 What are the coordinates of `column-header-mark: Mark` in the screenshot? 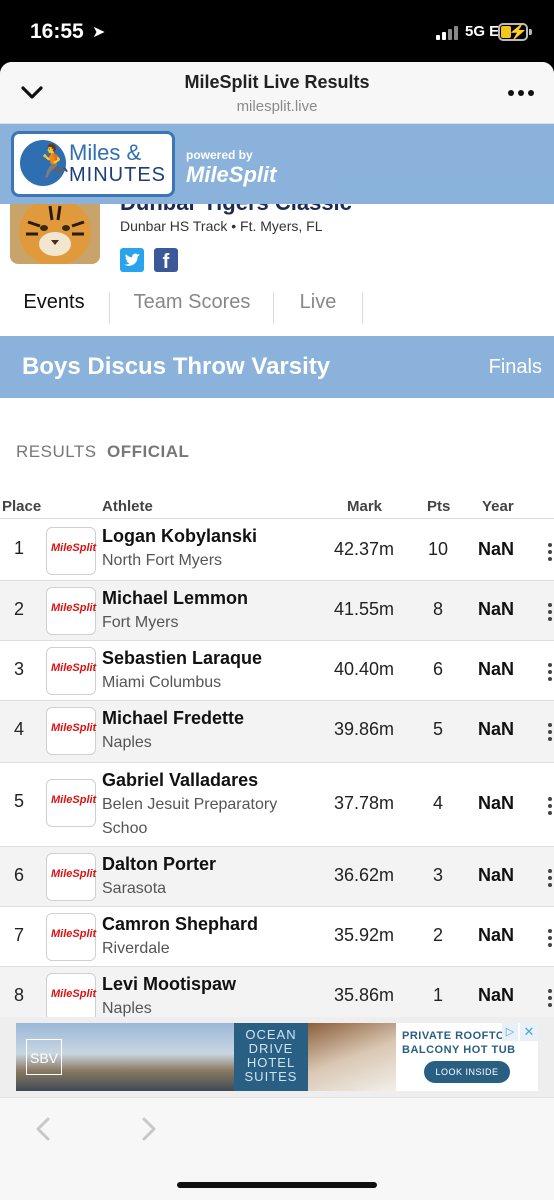 It's located at (365, 506).